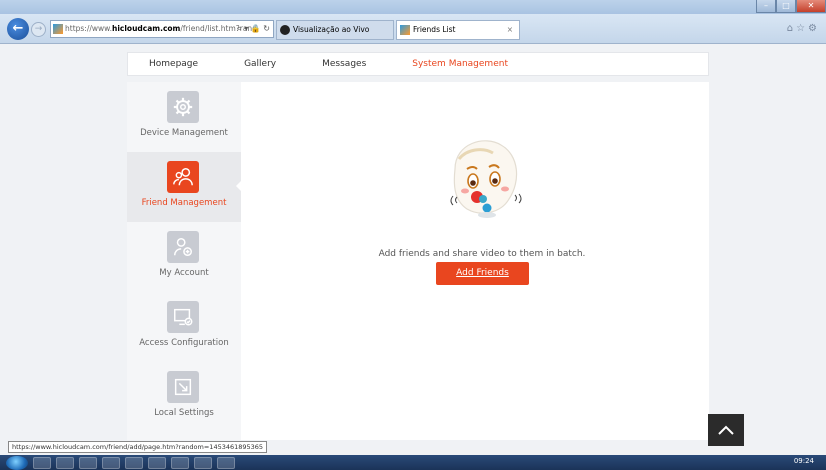 The height and width of the screenshot is (470, 826). I want to click on taskbar: 09:24, so click(413, 462).